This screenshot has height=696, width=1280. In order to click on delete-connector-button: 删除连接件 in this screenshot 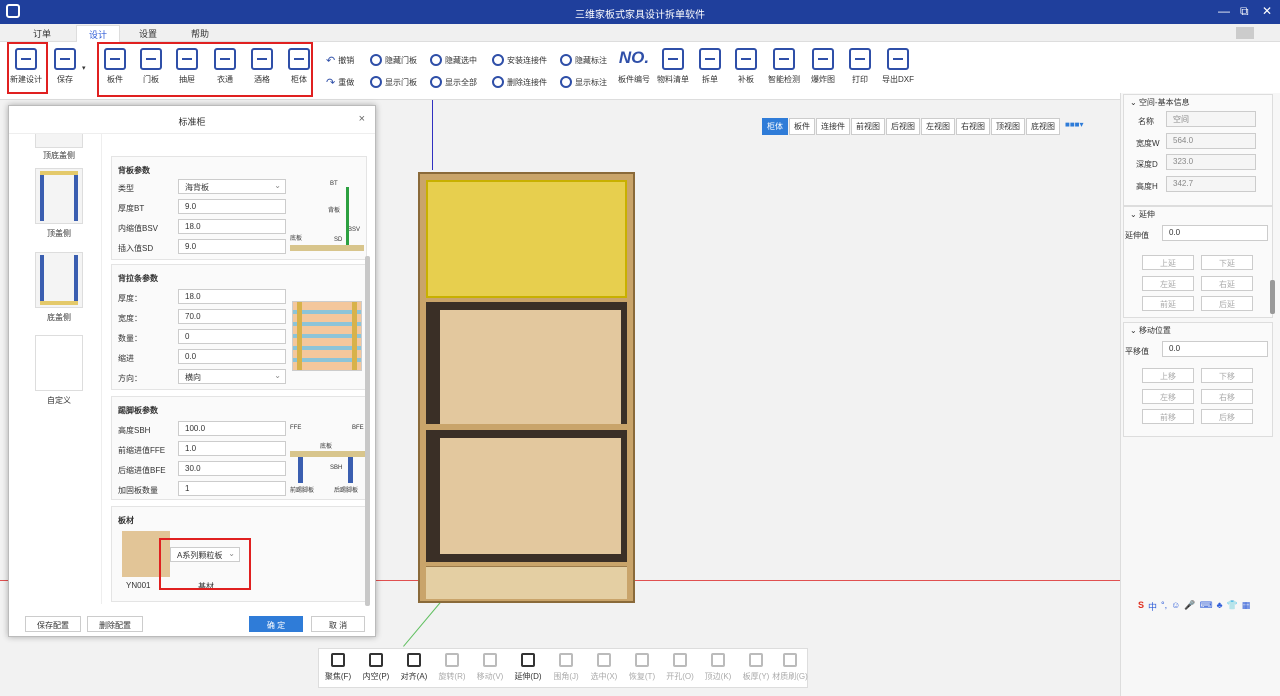, I will do `click(519, 82)`.